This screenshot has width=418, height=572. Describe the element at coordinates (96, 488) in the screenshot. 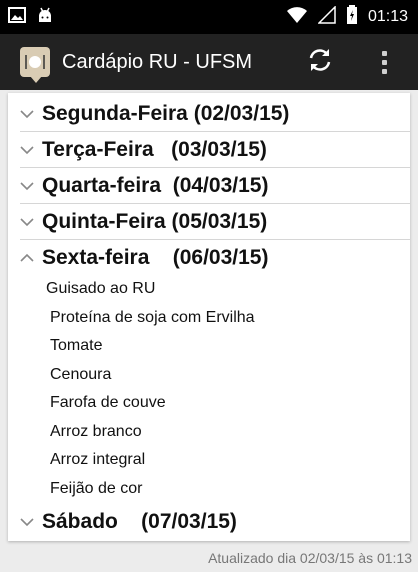

I see `menu-item: Feijão de cor` at that location.